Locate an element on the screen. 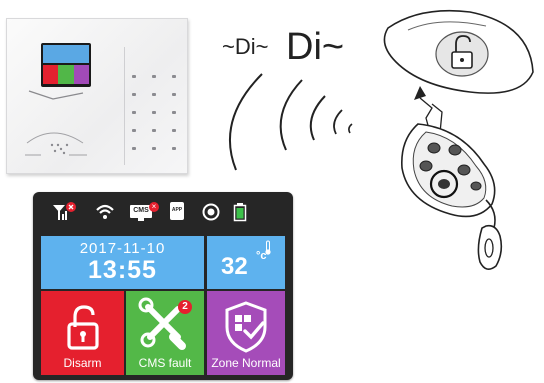 The image size is (544, 383). wifi-icon is located at coordinates (105, 211).